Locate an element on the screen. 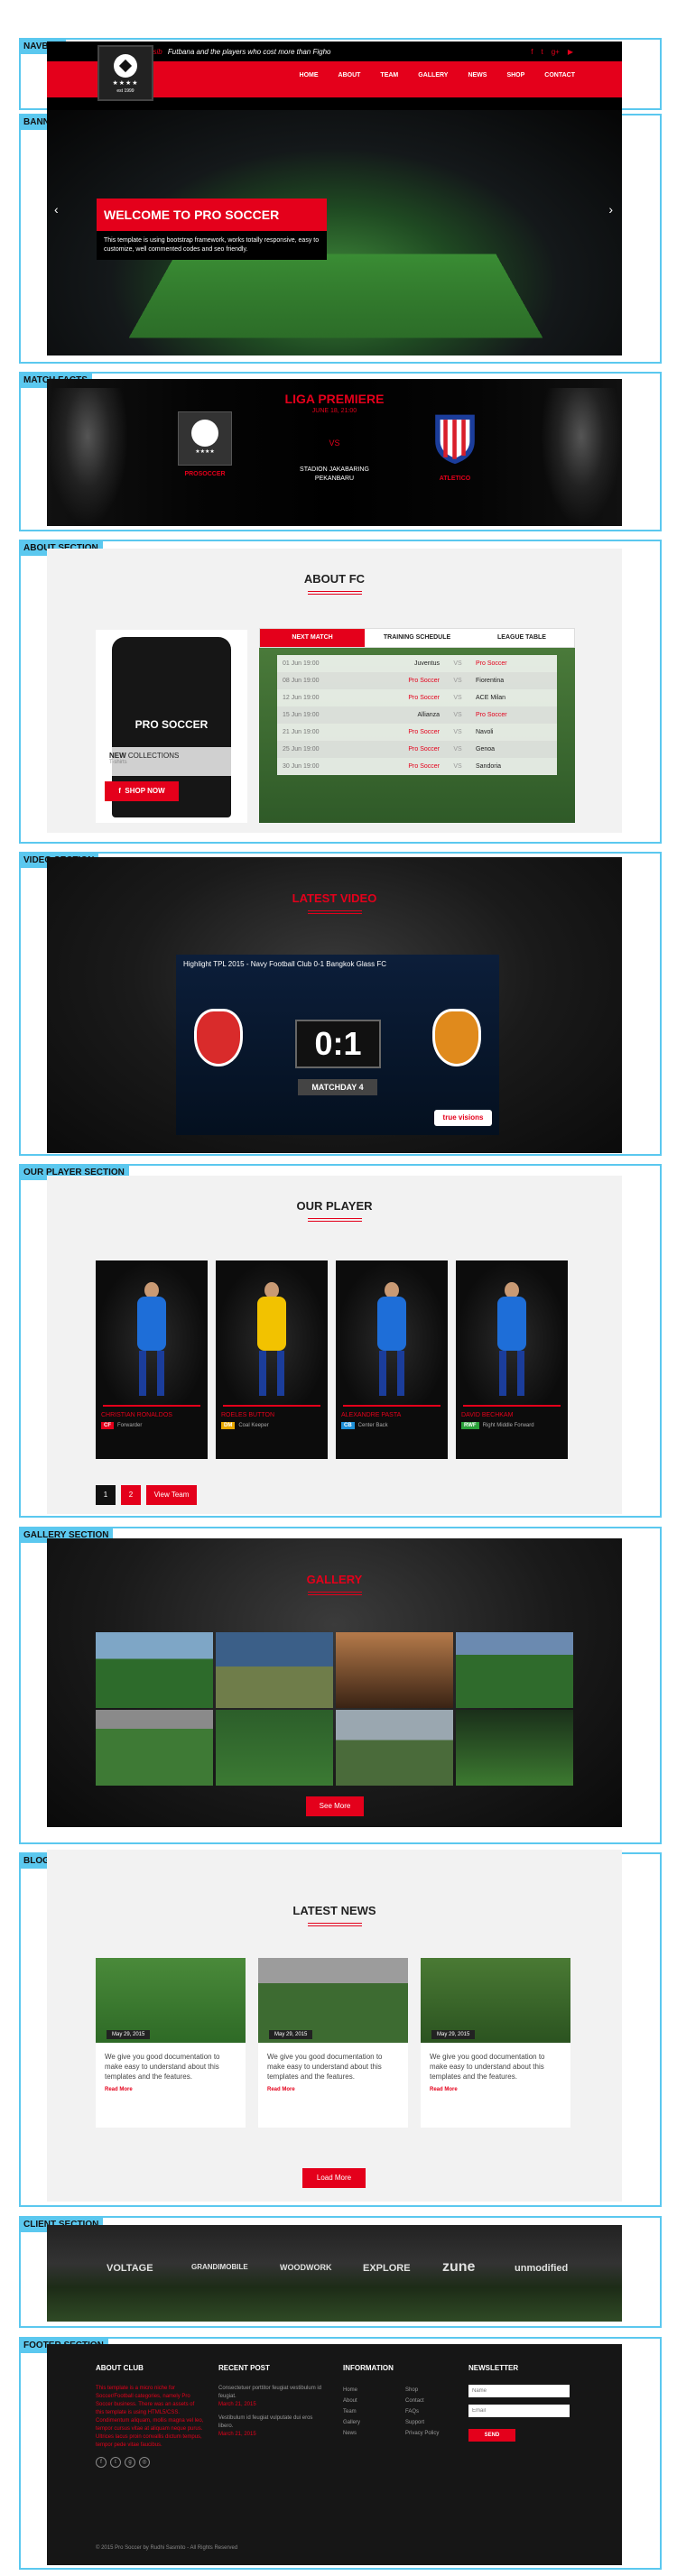  soccer-ball-icon is located at coordinates (125, 66).